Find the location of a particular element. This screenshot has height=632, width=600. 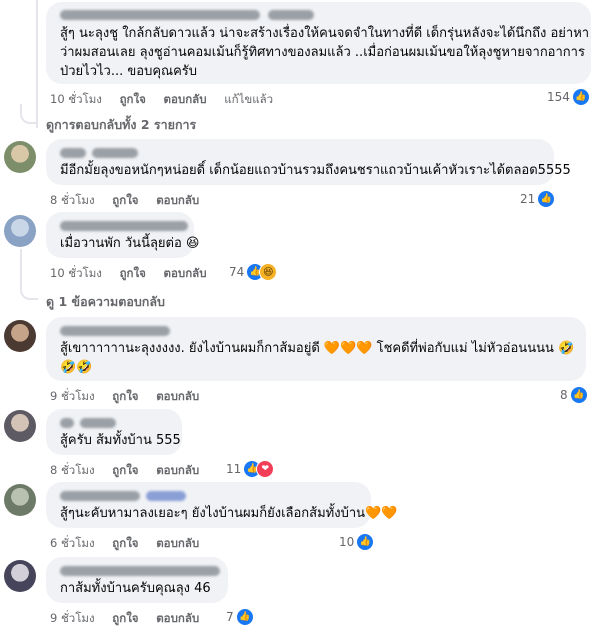

view-replies-link: ดูการตอบกลับทั้ง 2 รายการ is located at coordinates (121, 125).